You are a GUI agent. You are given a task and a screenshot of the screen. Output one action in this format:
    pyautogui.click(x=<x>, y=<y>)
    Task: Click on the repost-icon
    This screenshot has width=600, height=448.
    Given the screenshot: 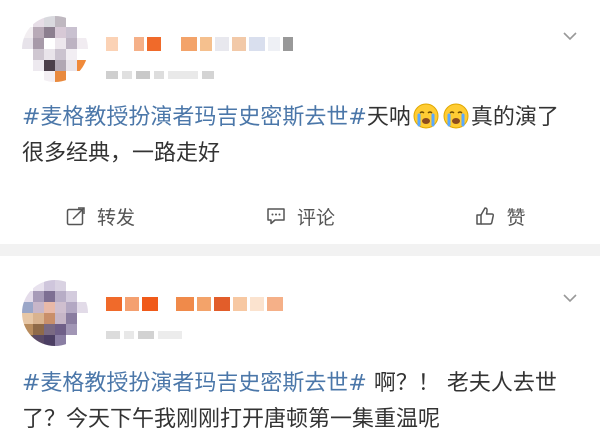 What is the action you would take?
    pyautogui.click(x=75, y=216)
    